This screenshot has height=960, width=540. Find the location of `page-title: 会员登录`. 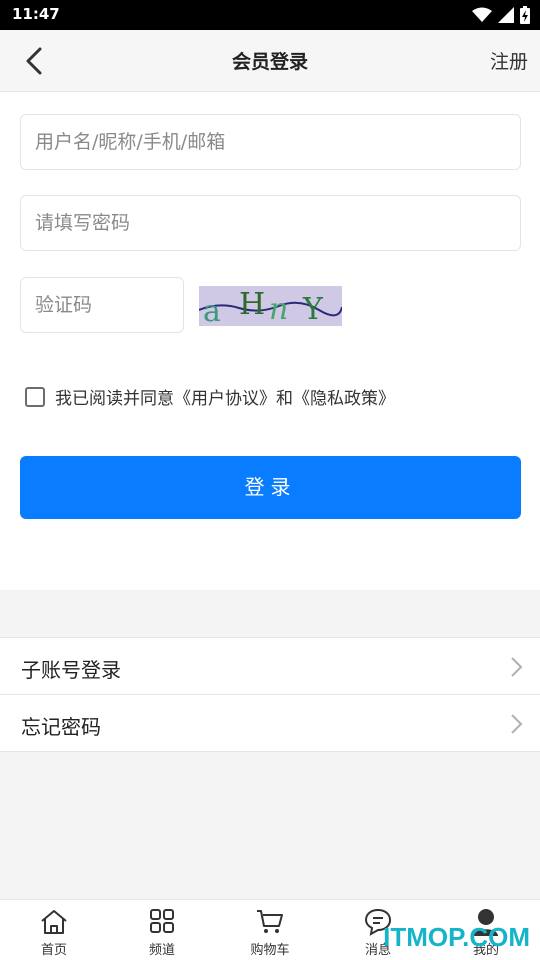

page-title: 会员登录 is located at coordinates (269, 62).